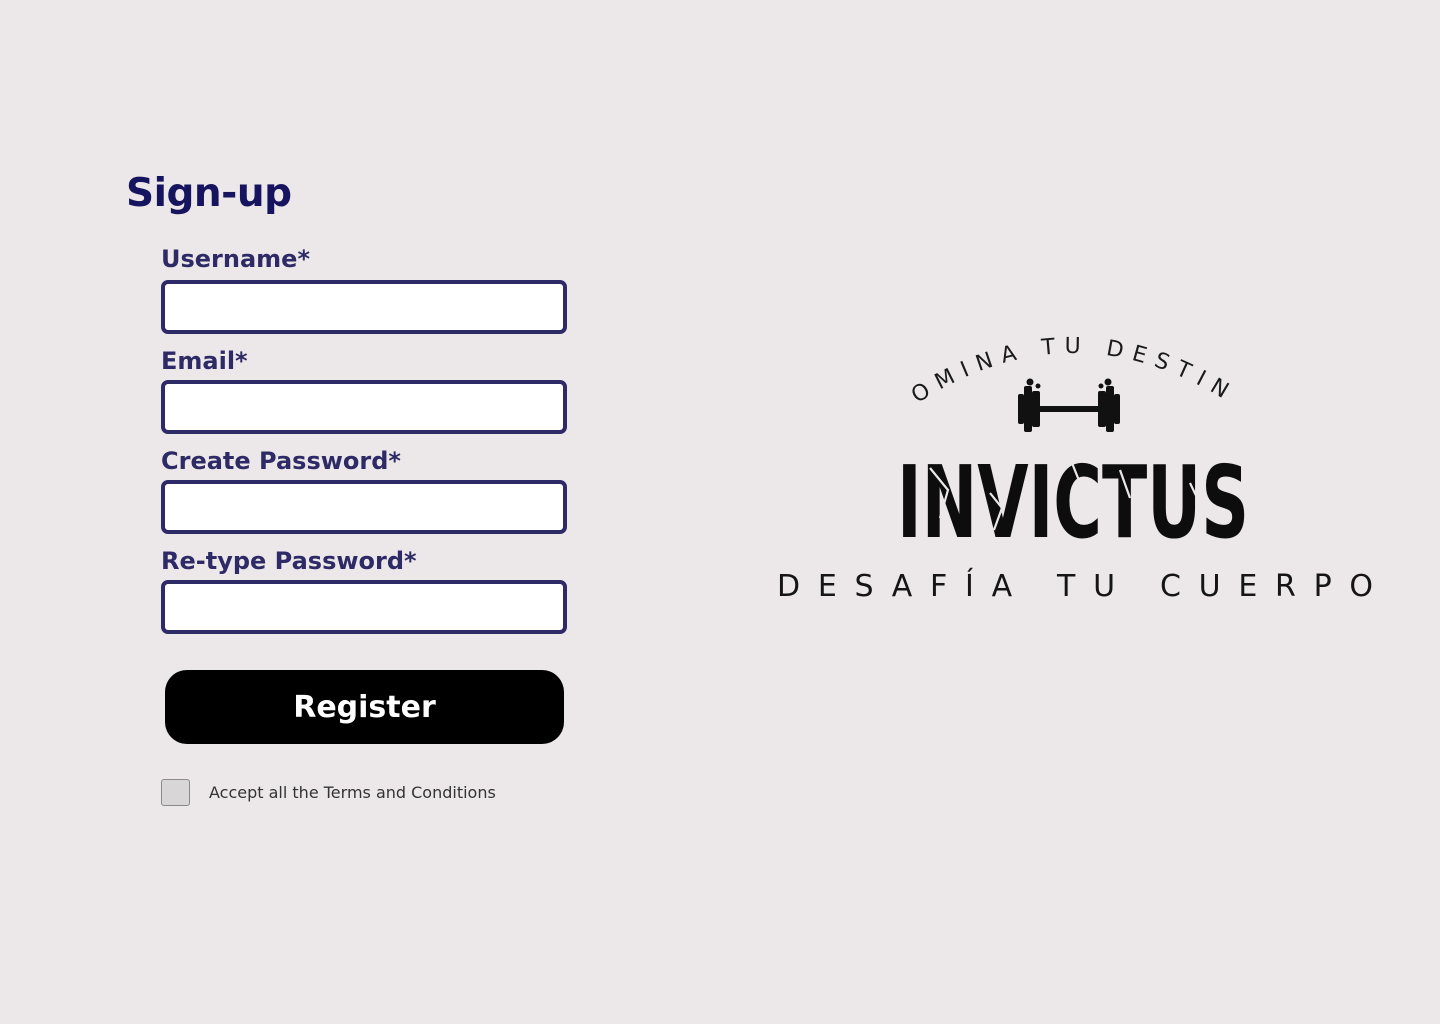 The width and height of the screenshot is (1440, 1024). Describe the element at coordinates (364, 307) in the screenshot. I see `username-field` at that location.